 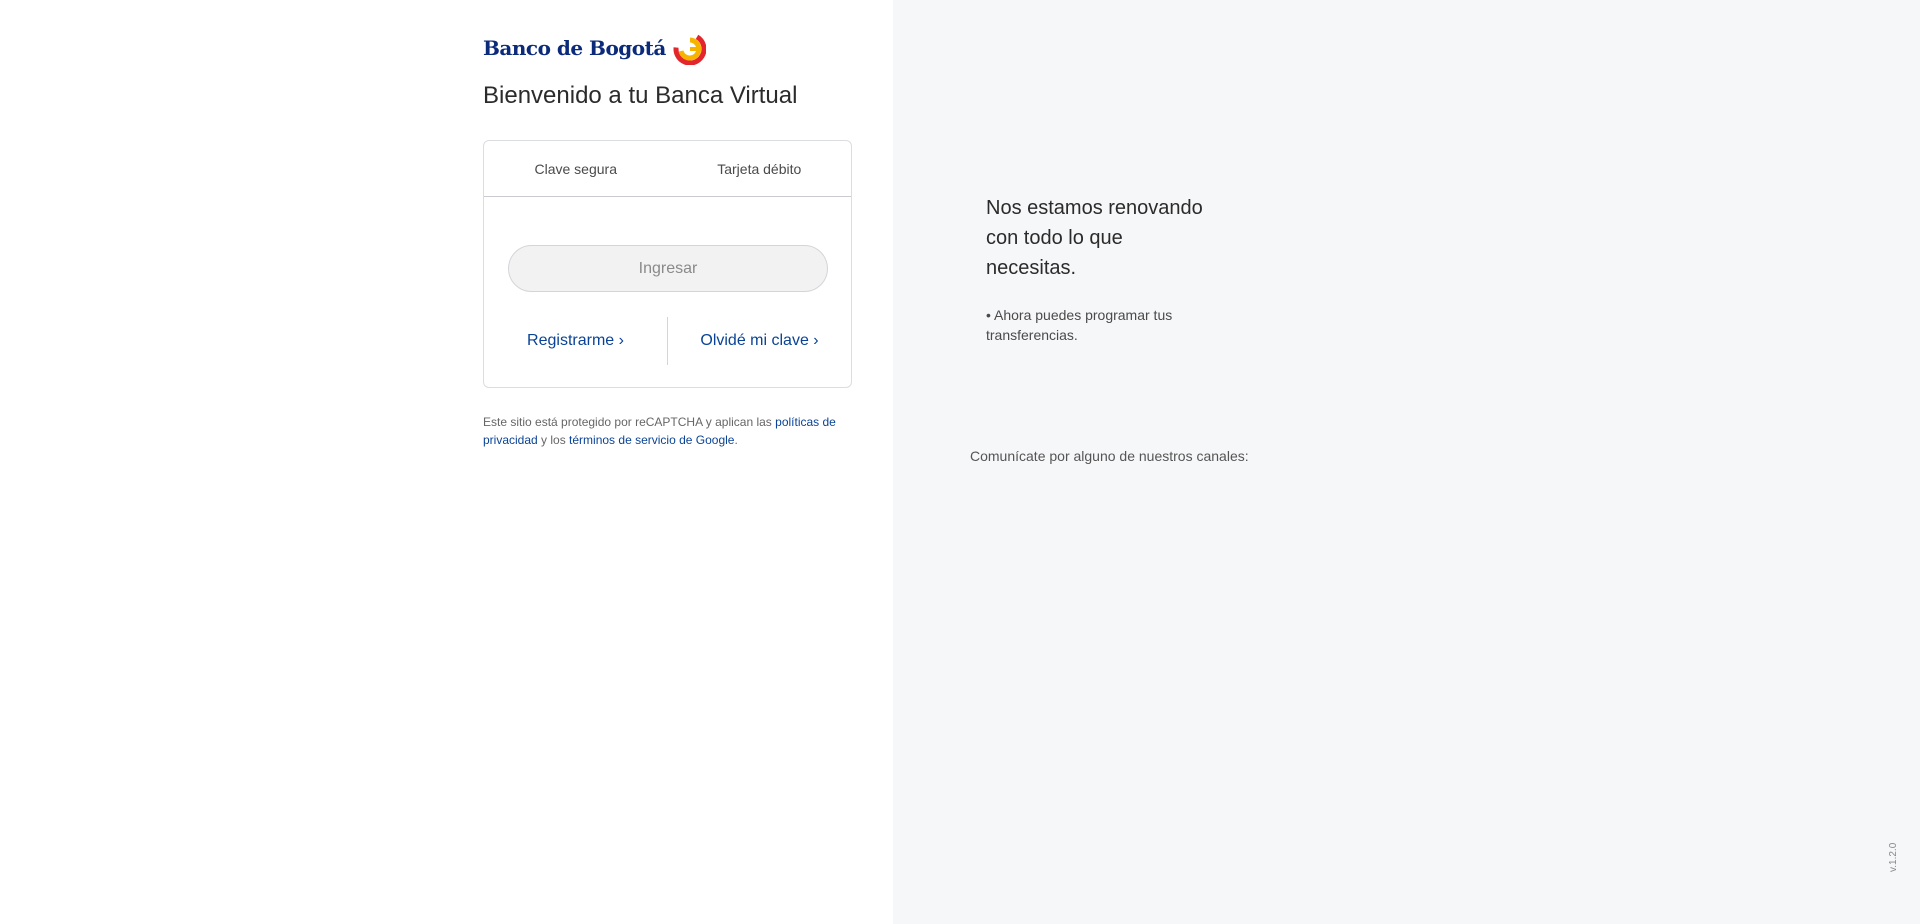 I want to click on brand-name: Banco de Bogotá, so click(x=574, y=48).